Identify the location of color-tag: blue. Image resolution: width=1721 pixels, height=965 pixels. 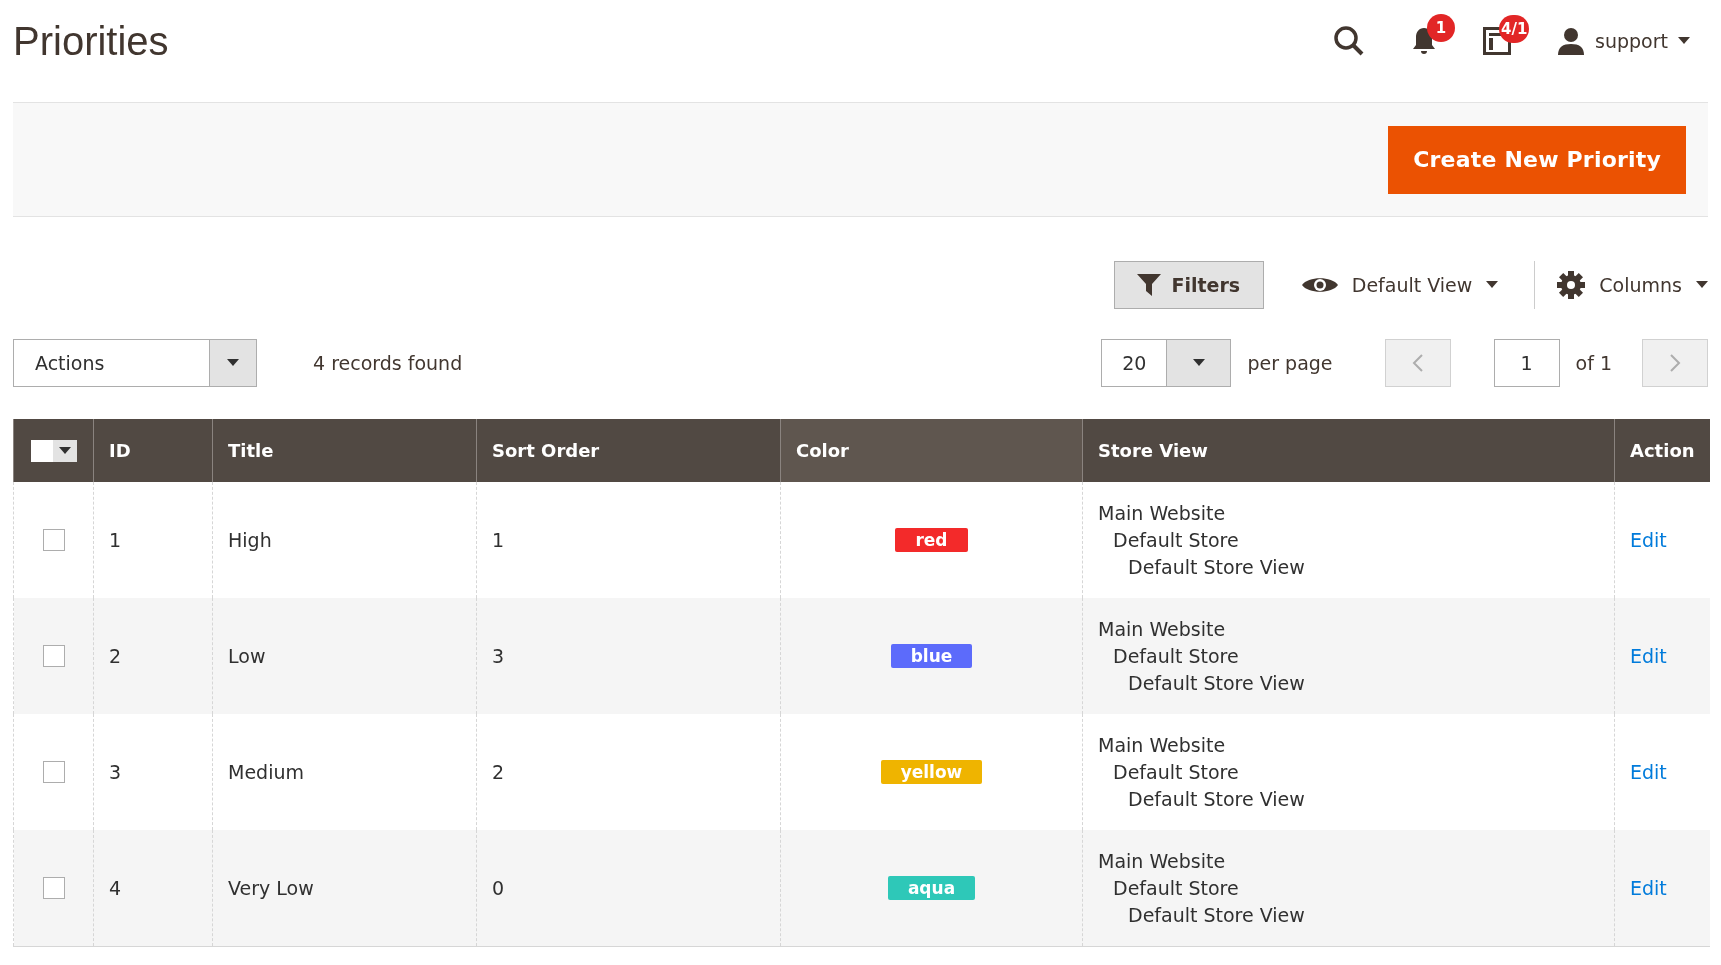
(931, 656).